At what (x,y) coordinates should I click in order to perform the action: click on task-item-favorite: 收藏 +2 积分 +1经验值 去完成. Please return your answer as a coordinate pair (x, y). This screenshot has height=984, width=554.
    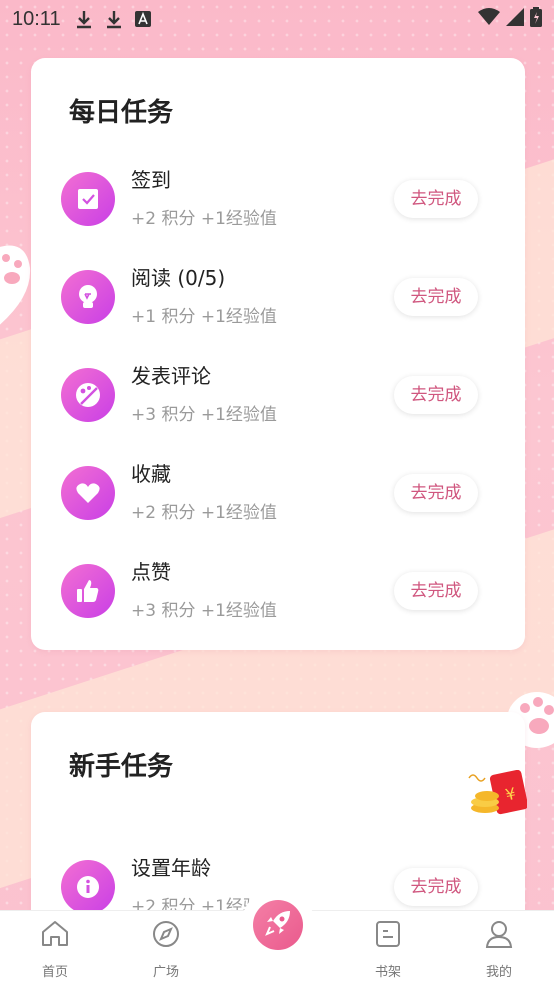
    Looking at the image, I should click on (278, 503).